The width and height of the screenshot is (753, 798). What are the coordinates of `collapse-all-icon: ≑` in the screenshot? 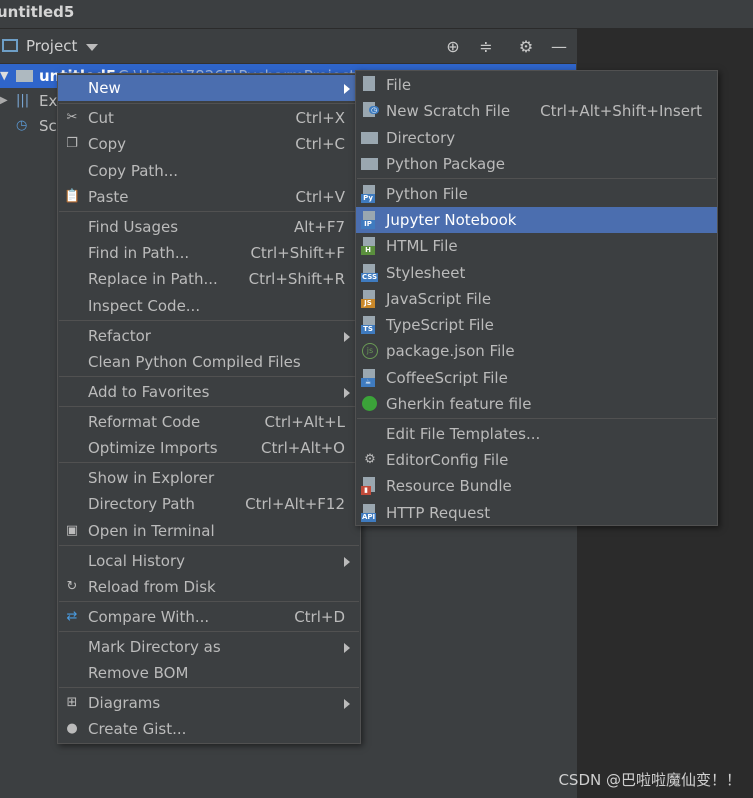 It's located at (486, 47).